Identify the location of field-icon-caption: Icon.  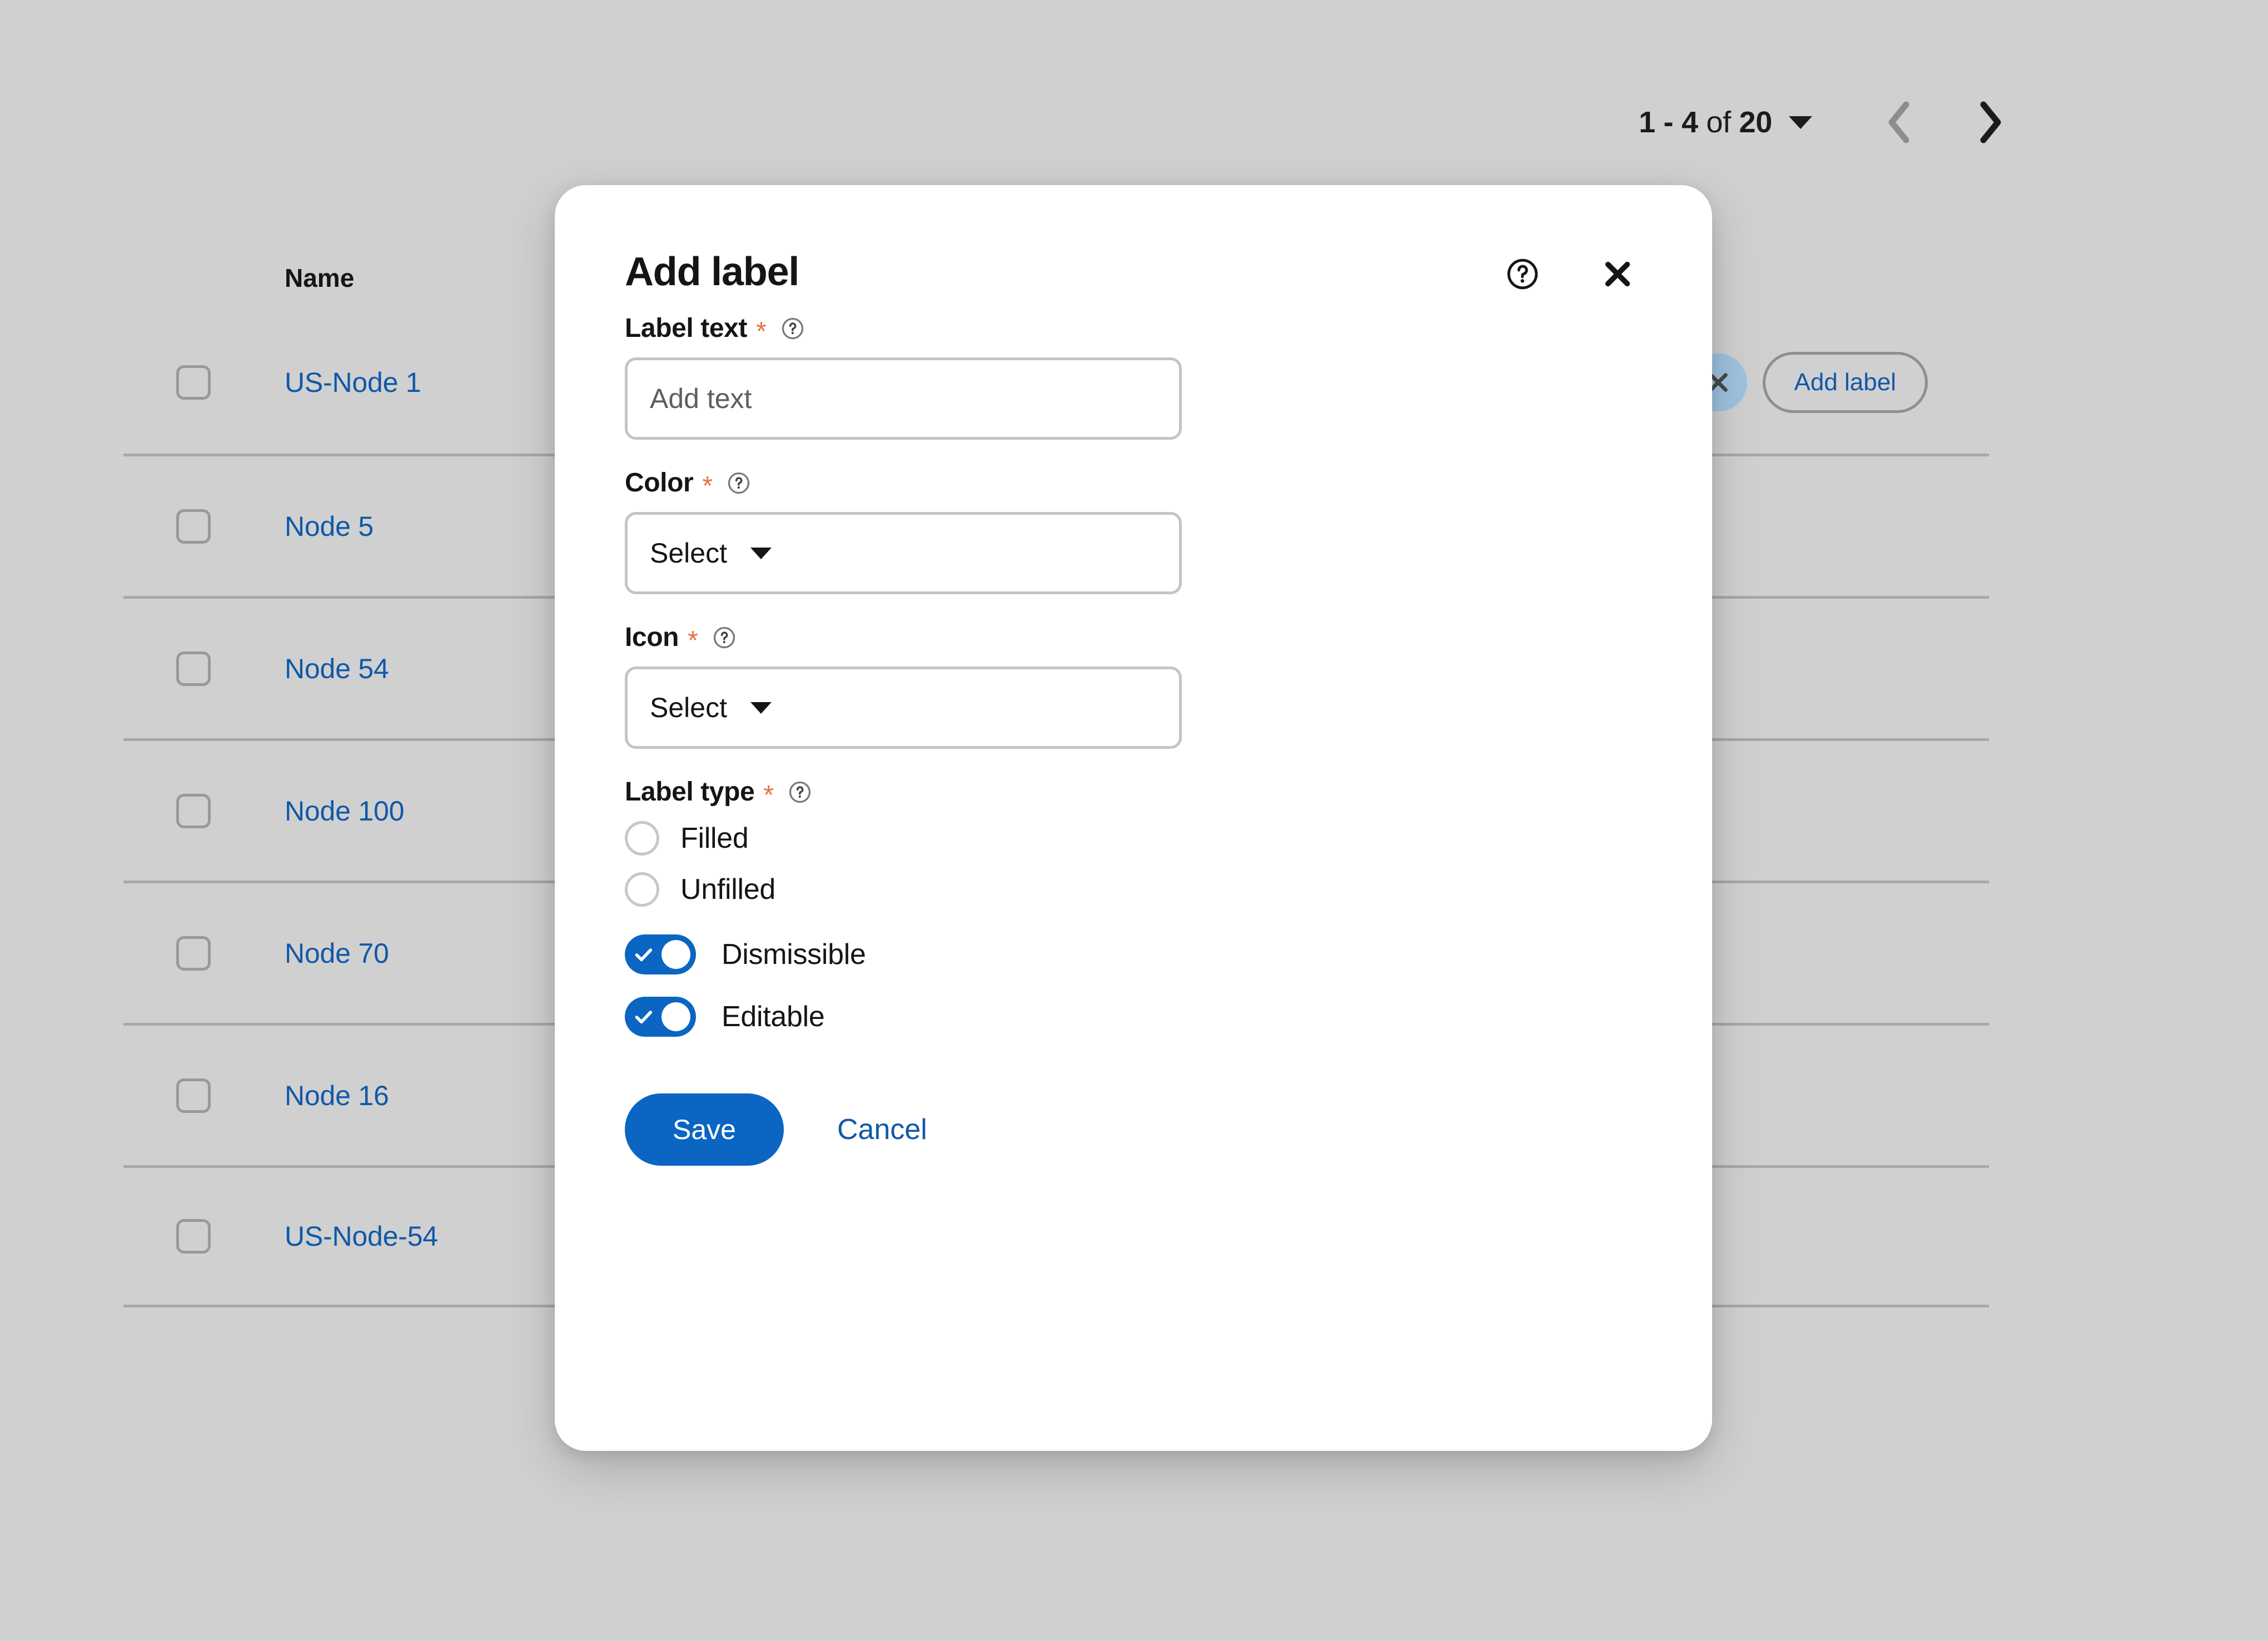
(652, 637).